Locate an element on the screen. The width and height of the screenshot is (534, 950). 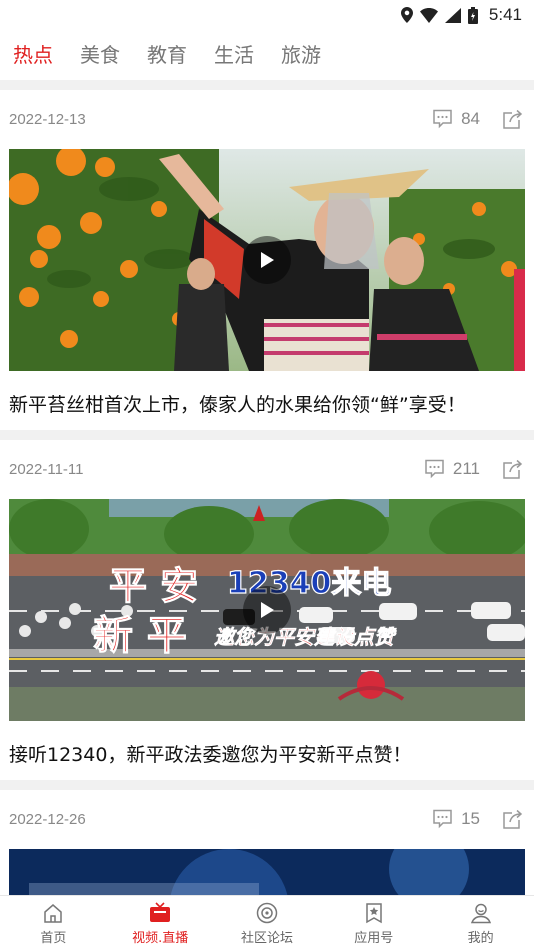
comment-count: 211 is located at coordinates (466, 468).